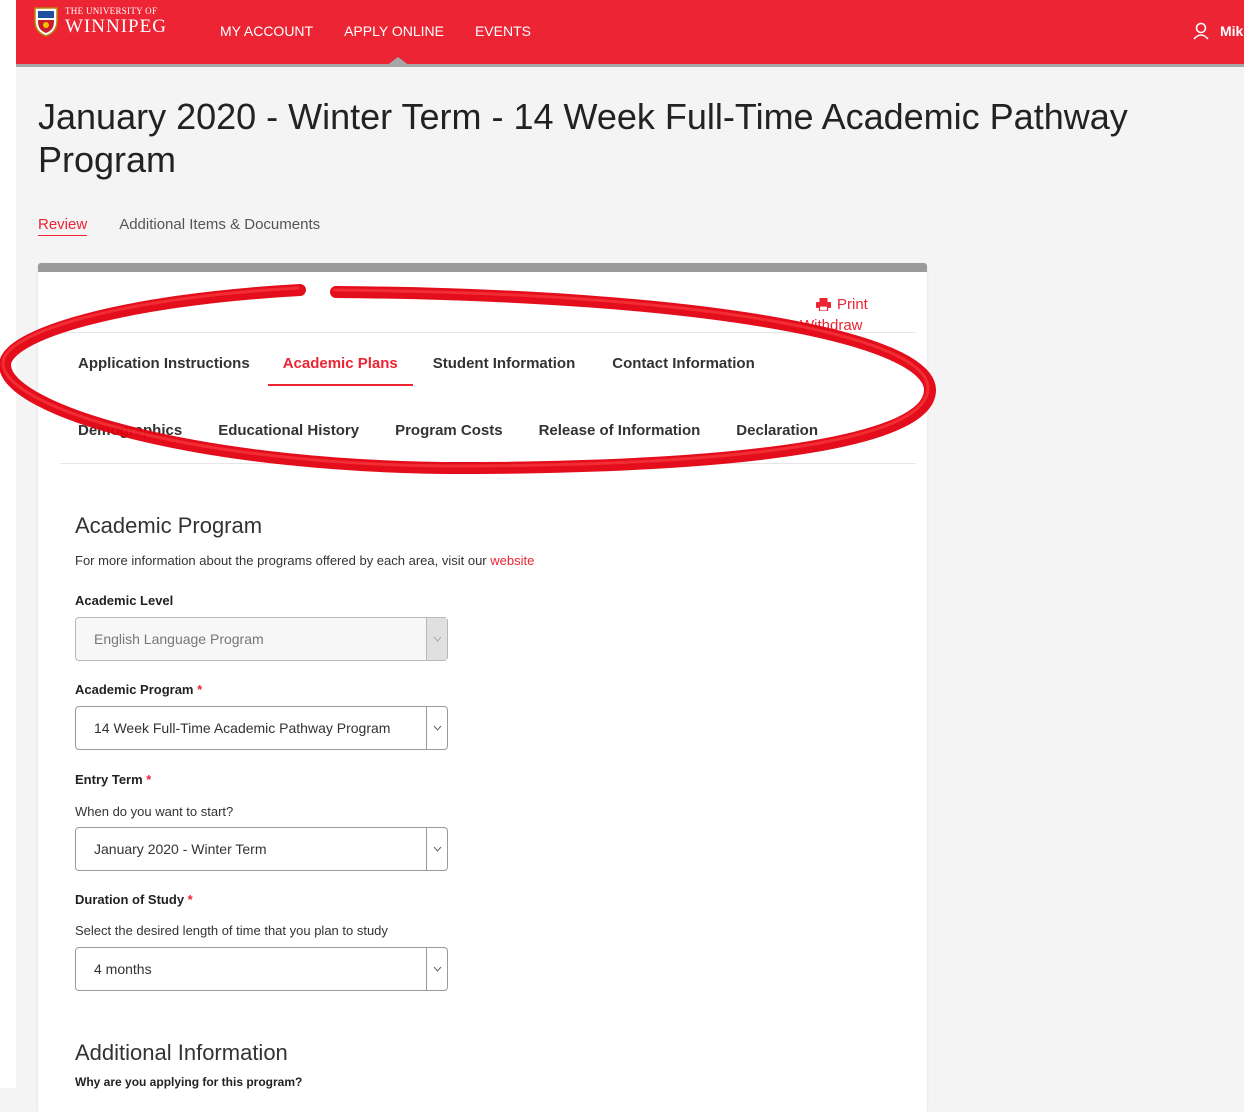 The height and width of the screenshot is (1112, 1244). Describe the element at coordinates (266, 31) in the screenshot. I see `nav-my-account: MY ACCOUNT` at that location.